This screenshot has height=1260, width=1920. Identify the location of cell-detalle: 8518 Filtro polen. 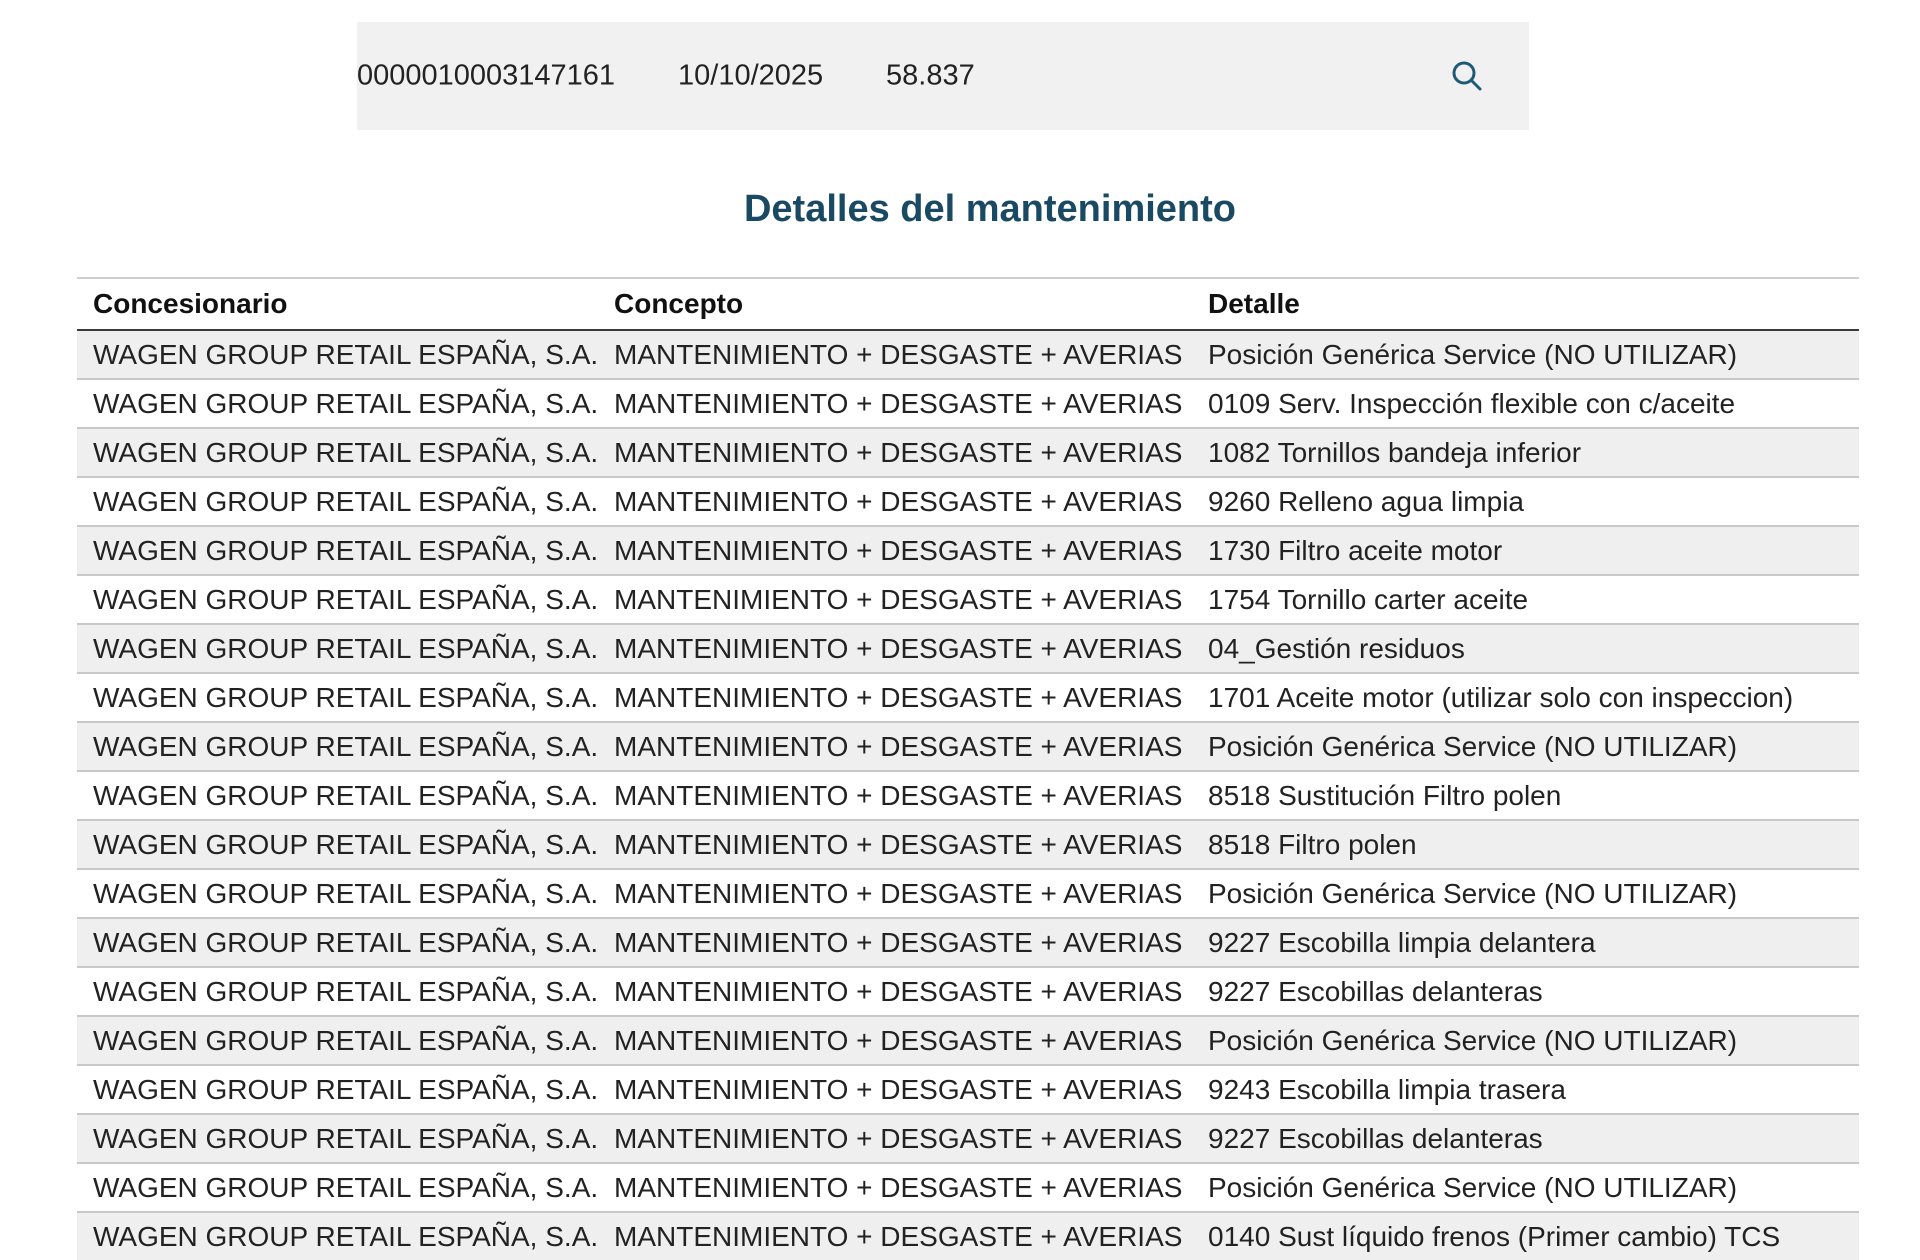
(1525, 845).